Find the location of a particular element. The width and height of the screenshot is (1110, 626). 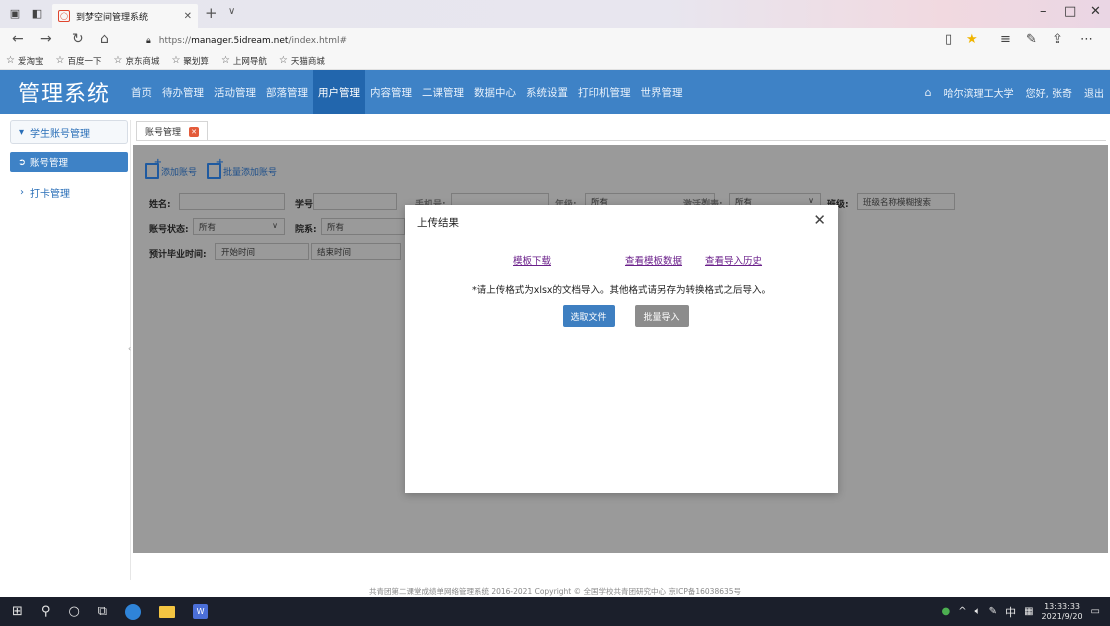

start-date-input: 开始时间 is located at coordinates (262, 251).